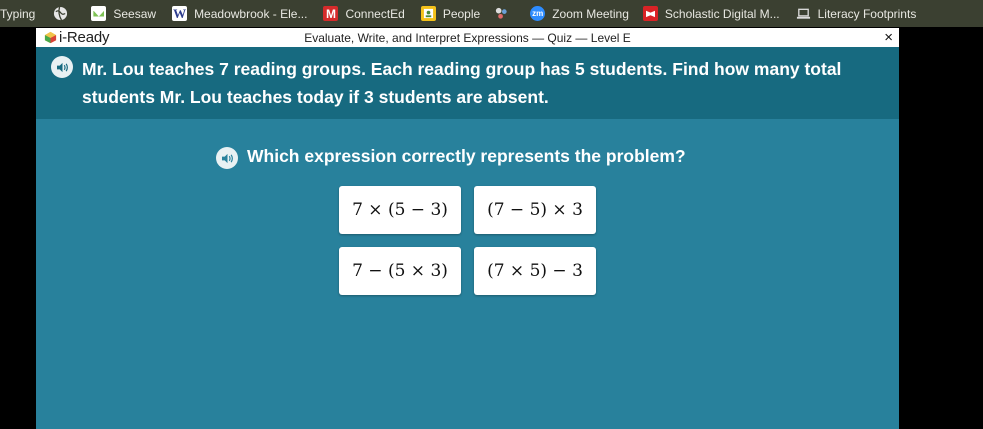 Image resolution: width=983 pixels, height=429 pixels. Describe the element at coordinates (331, 13) in the screenshot. I see `m-logo-icon: M` at that location.